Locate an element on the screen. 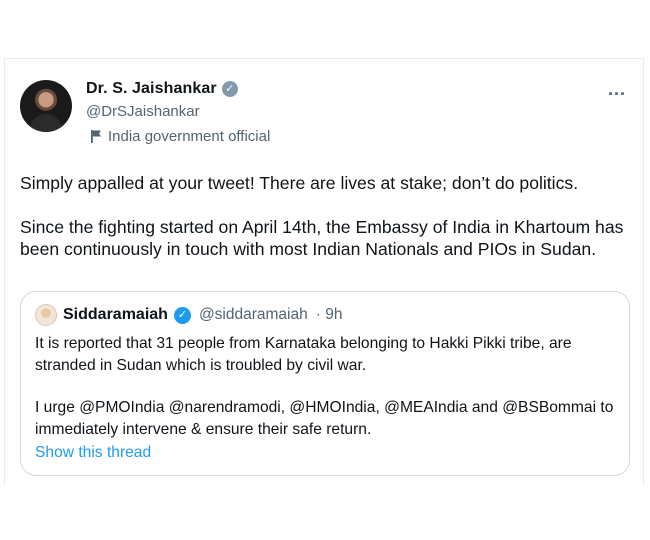 This screenshot has width=650, height=540. flag-icon is located at coordinates (96, 136).